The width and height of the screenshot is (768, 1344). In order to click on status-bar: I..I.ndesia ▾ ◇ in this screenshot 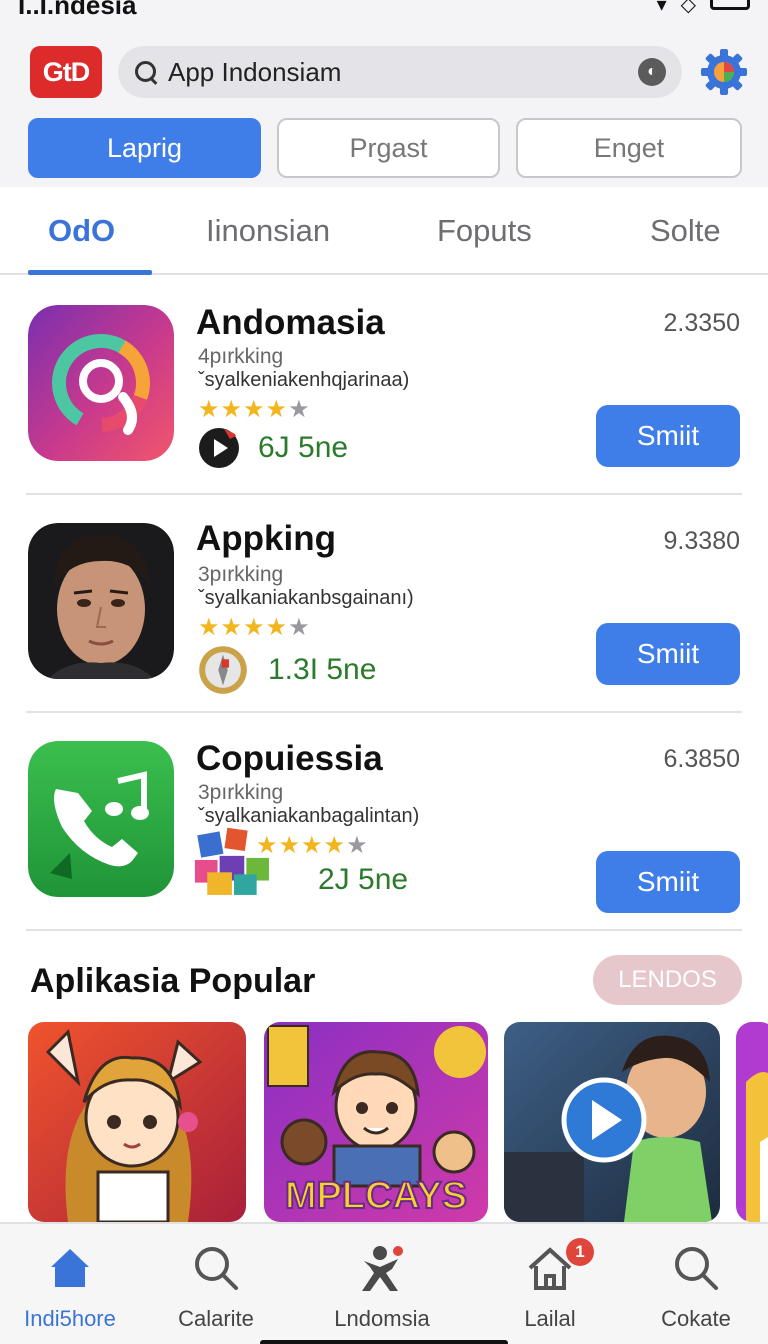, I will do `click(384, 11)`.